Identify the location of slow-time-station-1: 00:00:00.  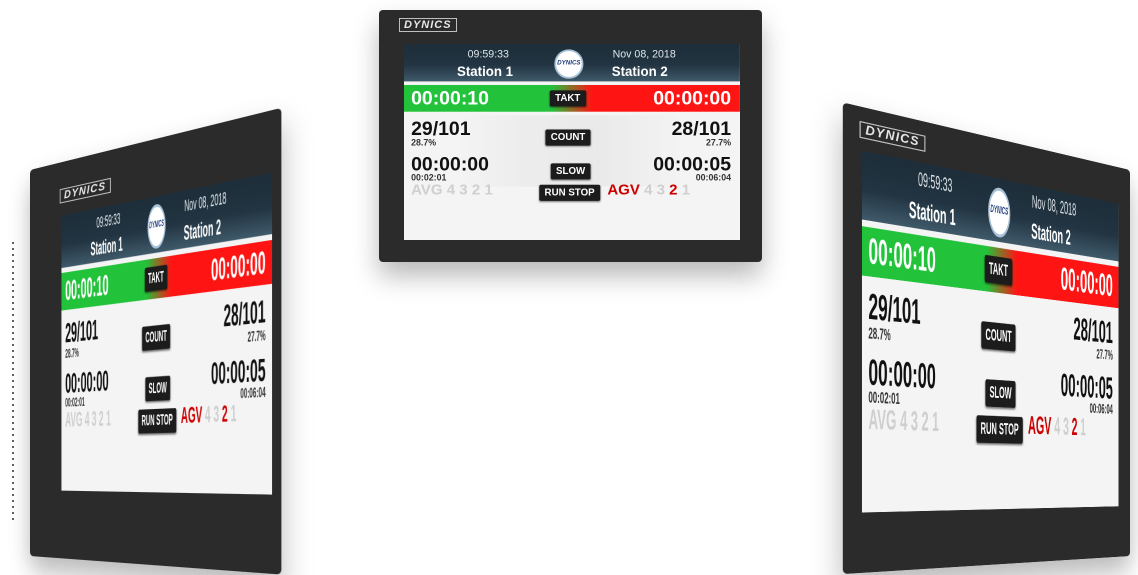
(87, 382).